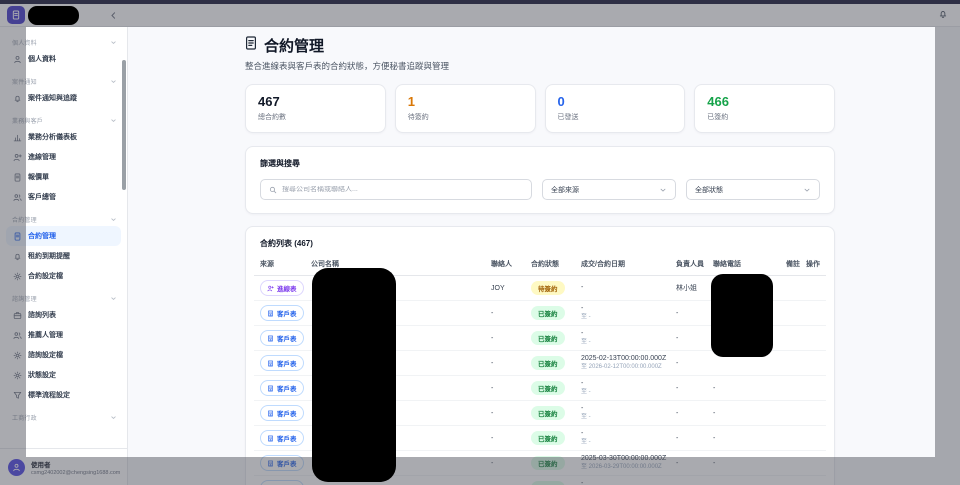 This screenshot has height=485, width=960. What do you see at coordinates (17, 236) in the screenshot?
I see `document-icon` at bounding box center [17, 236].